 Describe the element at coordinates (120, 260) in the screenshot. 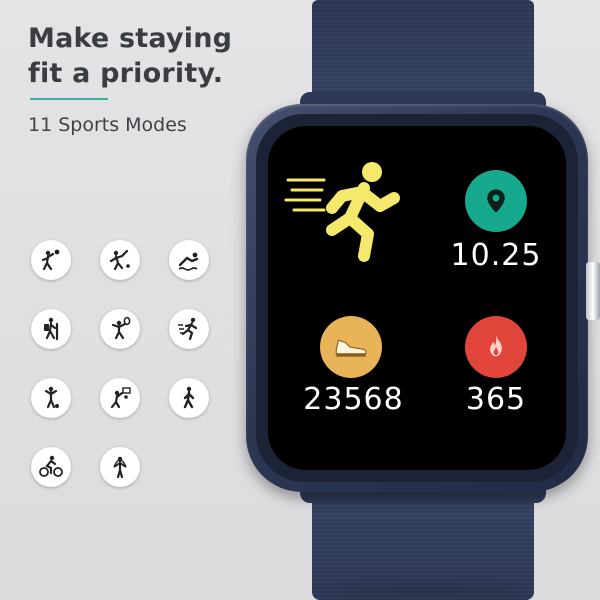

I see `badminton-icon` at that location.